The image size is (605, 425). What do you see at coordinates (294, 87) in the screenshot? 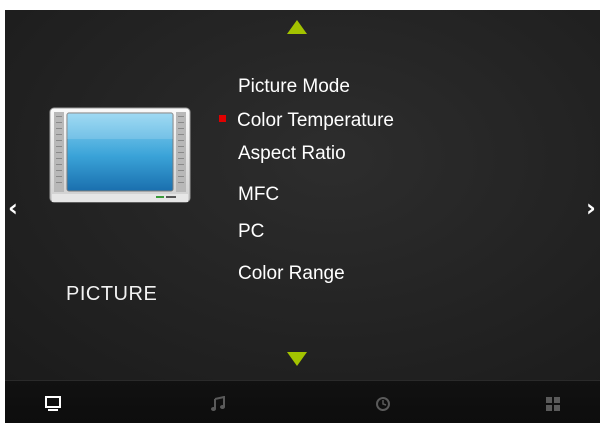
I see `menu-item-picture-mode: Picture Mode` at bounding box center [294, 87].